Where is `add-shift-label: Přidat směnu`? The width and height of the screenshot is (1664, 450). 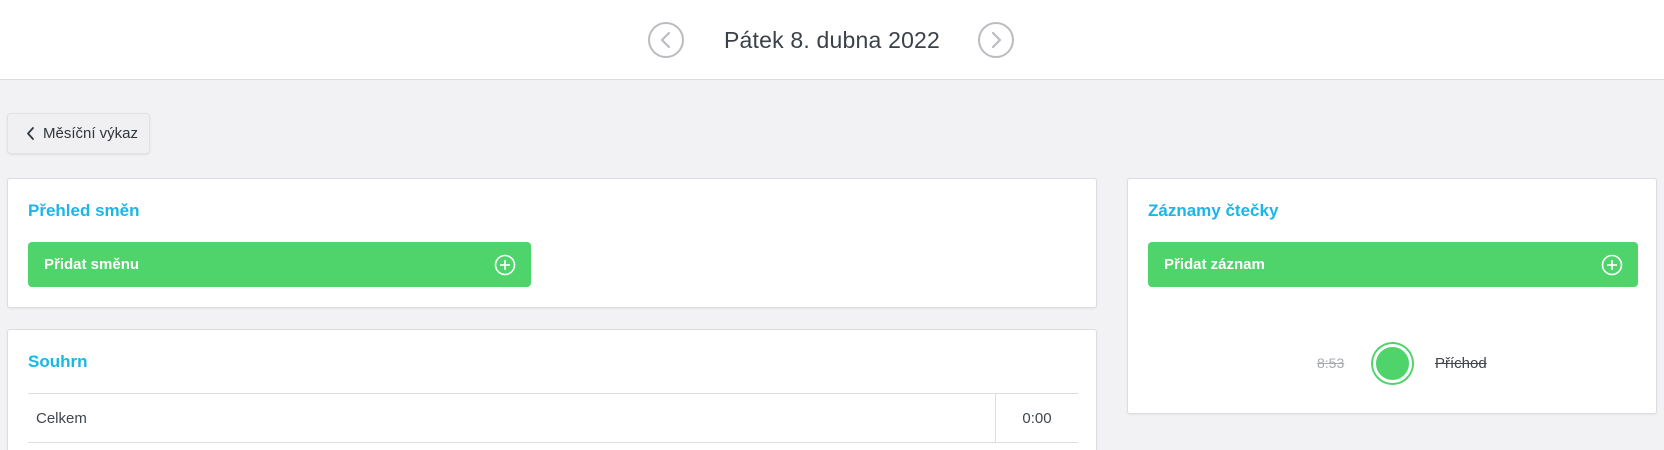
add-shift-label: Přidat směnu is located at coordinates (92, 264).